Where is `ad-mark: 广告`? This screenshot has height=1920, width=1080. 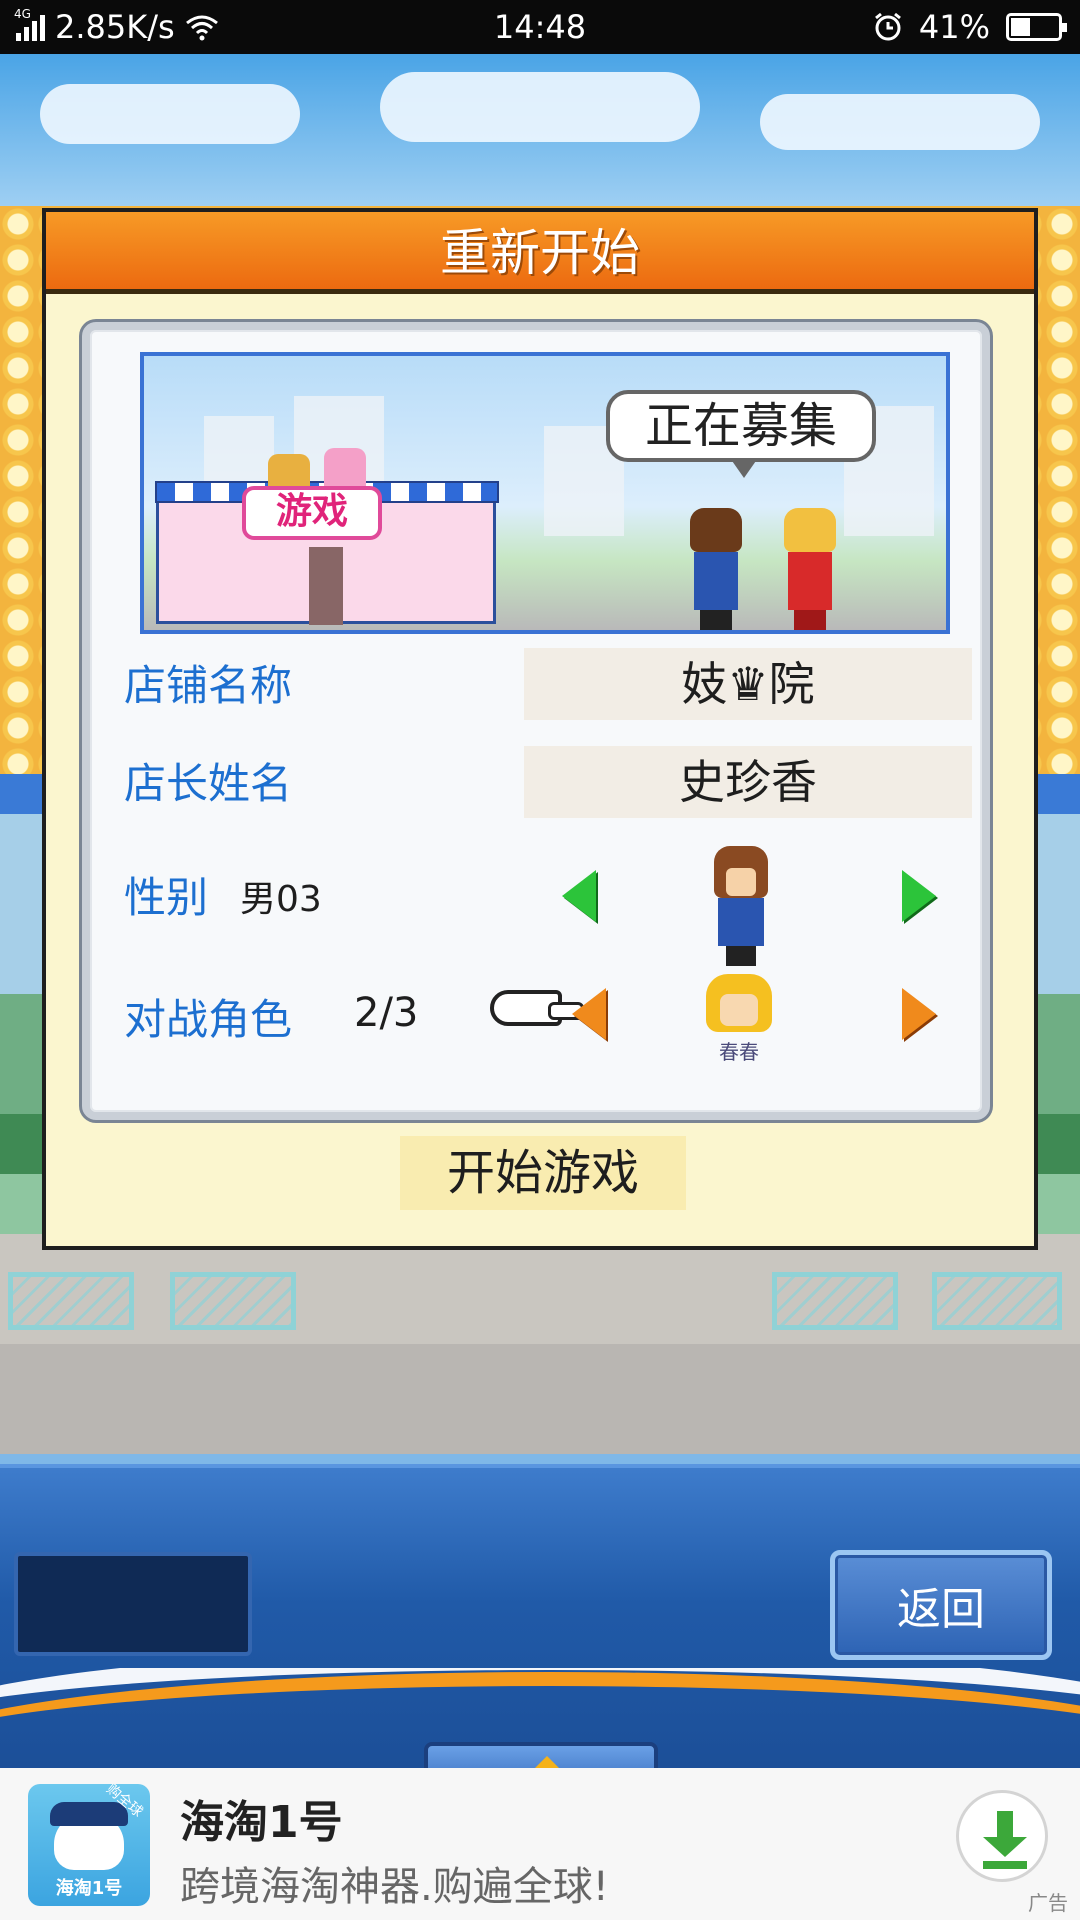 ad-mark: 广告 is located at coordinates (1048, 1903).